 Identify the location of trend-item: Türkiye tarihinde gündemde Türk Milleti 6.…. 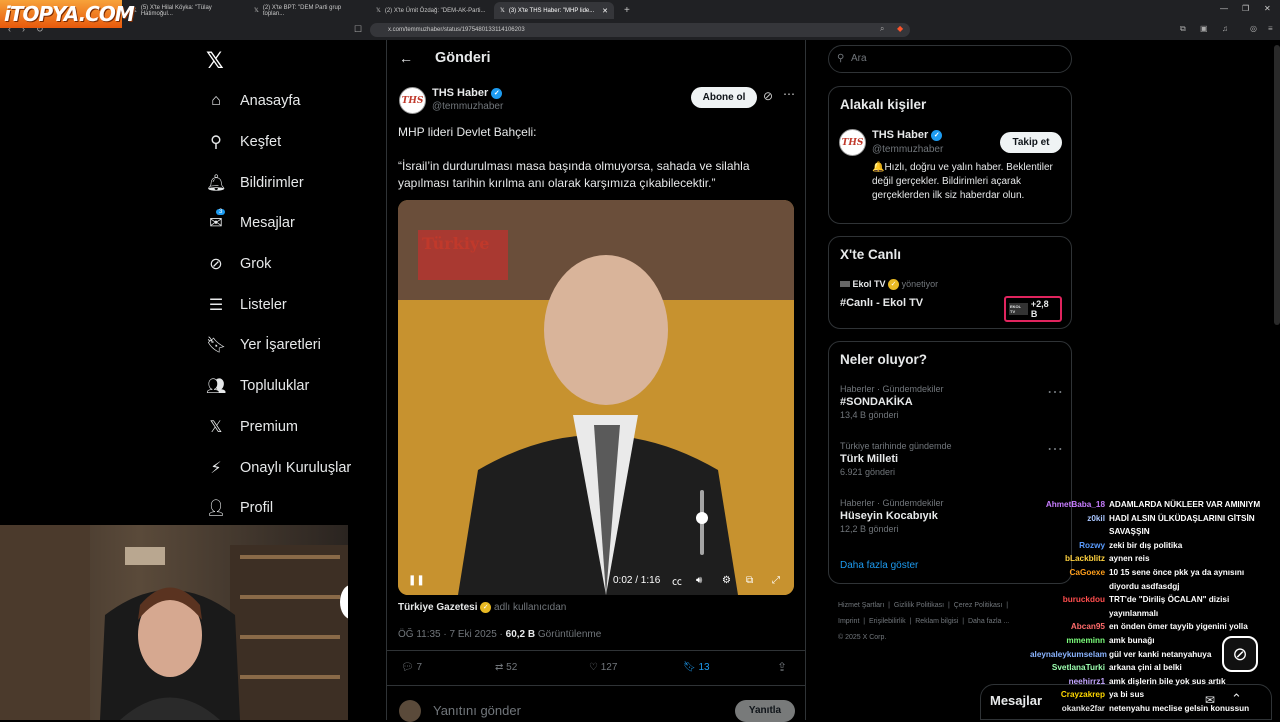
(896, 459).